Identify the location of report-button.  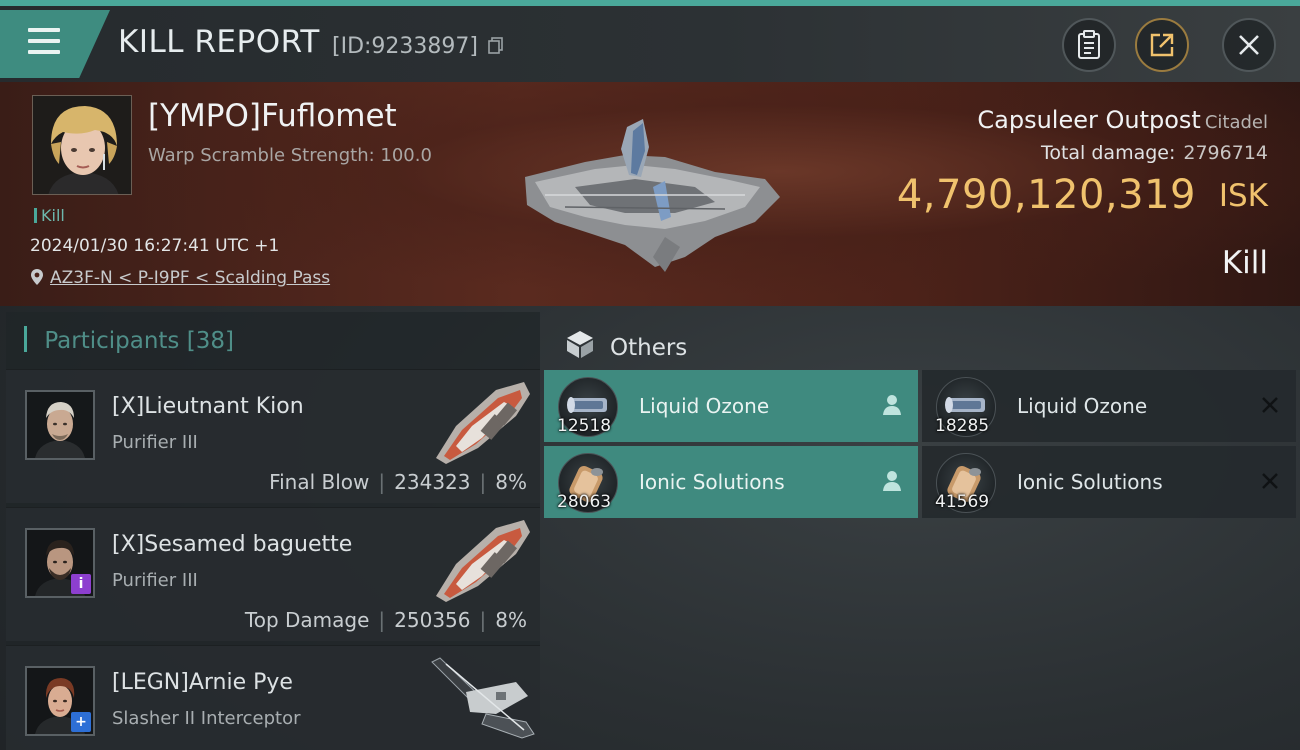
(1089, 45).